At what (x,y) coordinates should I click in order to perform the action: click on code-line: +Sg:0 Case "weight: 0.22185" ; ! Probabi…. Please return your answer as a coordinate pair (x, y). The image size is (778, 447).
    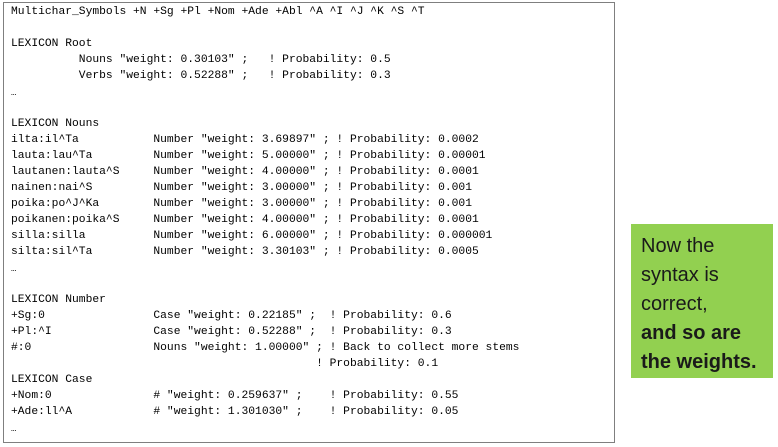
    Looking at the image, I should click on (231, 316).